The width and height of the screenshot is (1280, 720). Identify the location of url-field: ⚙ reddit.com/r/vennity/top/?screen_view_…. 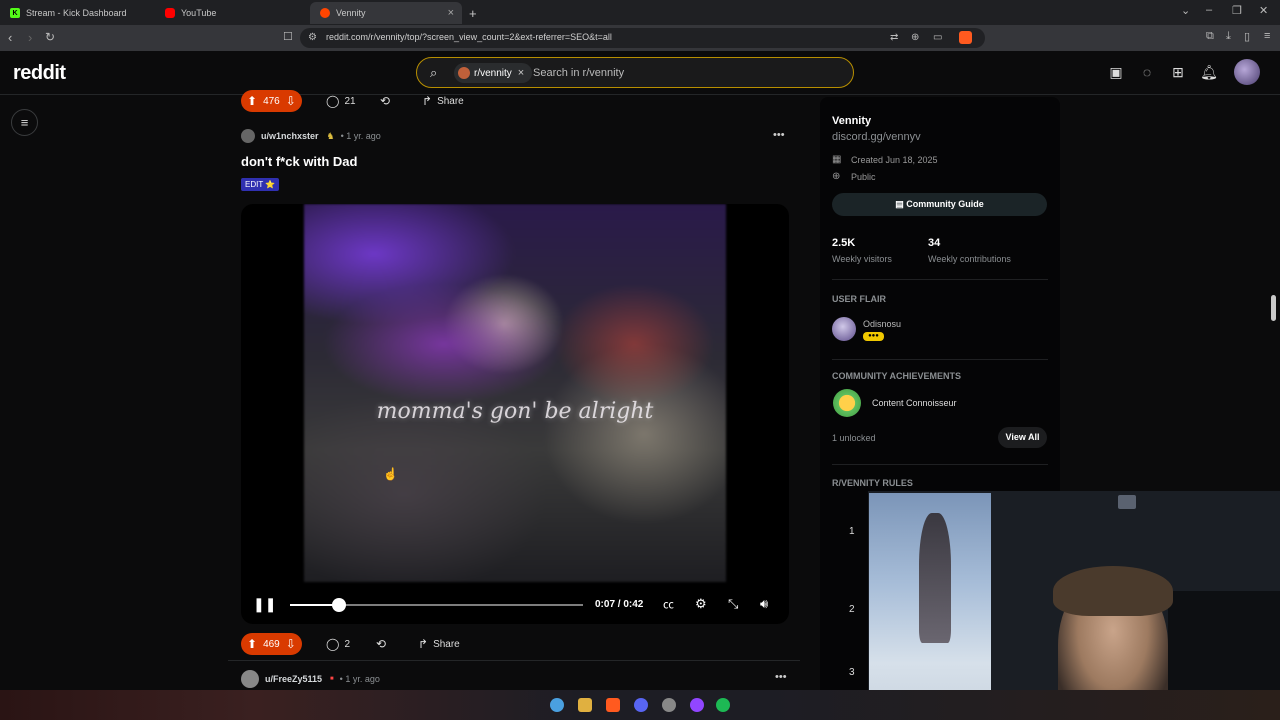
(642, 38).